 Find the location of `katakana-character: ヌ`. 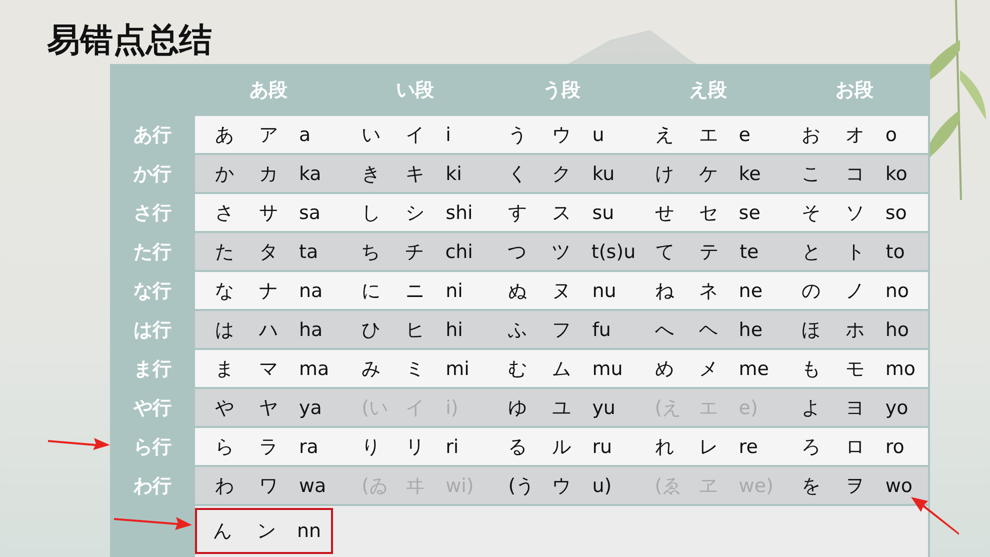

katakana-character: ヌ is located at coordinates (562, 291).